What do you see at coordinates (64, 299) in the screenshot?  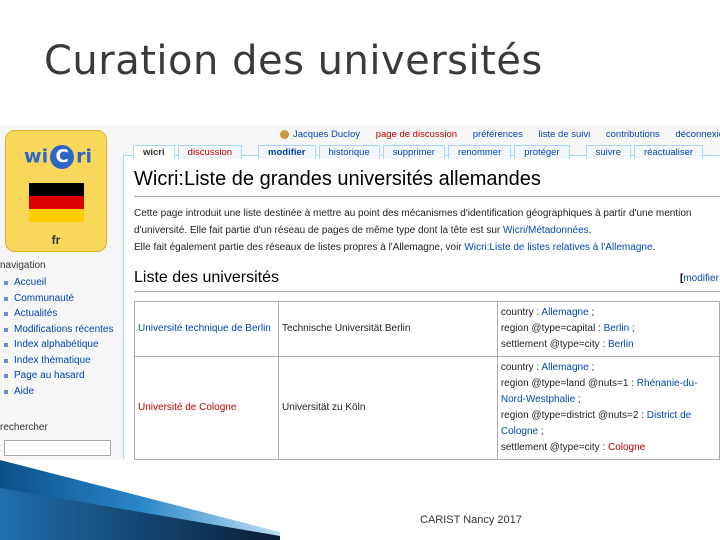 I see `sidebar-item-communaute: Communauté` at bounding box center [64, 299].